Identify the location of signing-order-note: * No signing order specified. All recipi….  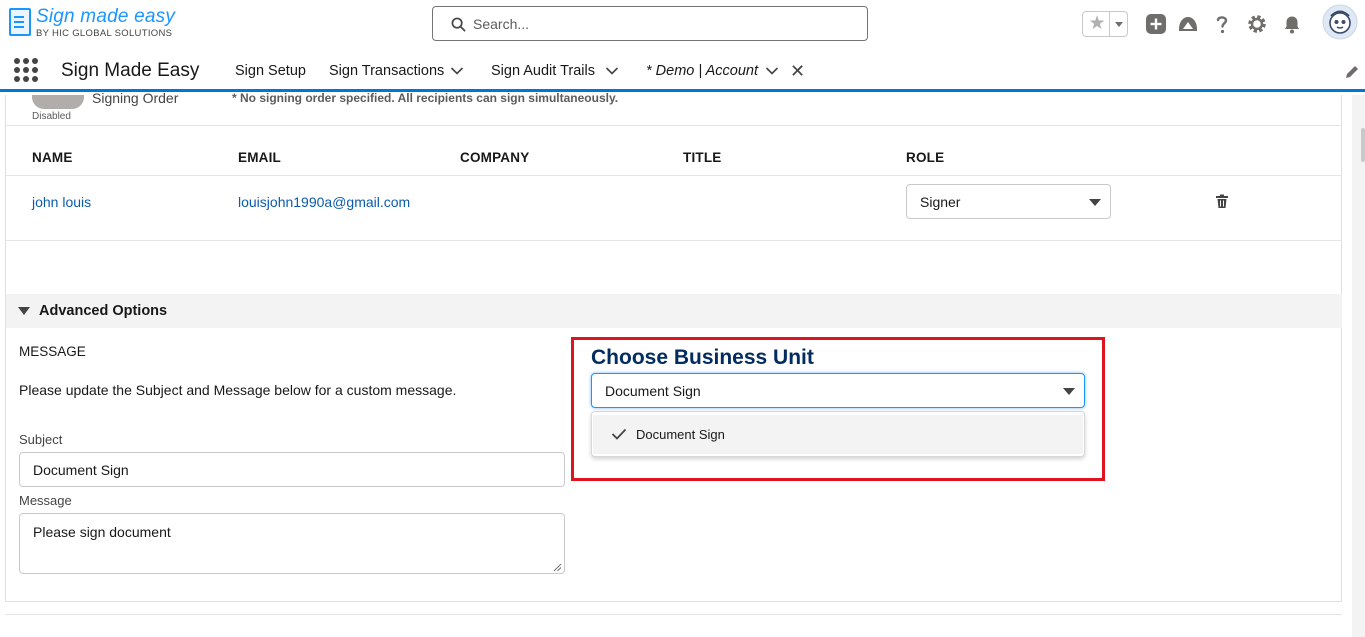
(425, 98).